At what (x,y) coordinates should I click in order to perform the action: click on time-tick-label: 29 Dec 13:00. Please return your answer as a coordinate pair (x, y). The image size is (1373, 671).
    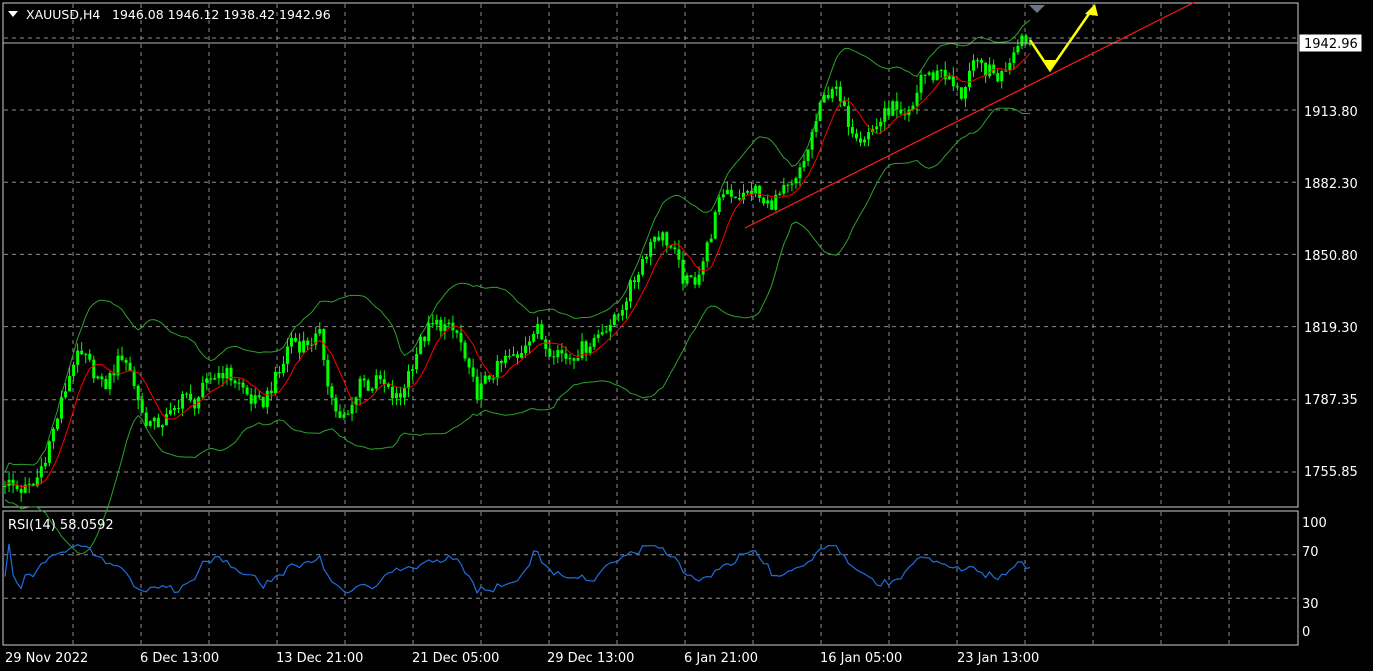
    Looking at the image, I should click on (590, 658).